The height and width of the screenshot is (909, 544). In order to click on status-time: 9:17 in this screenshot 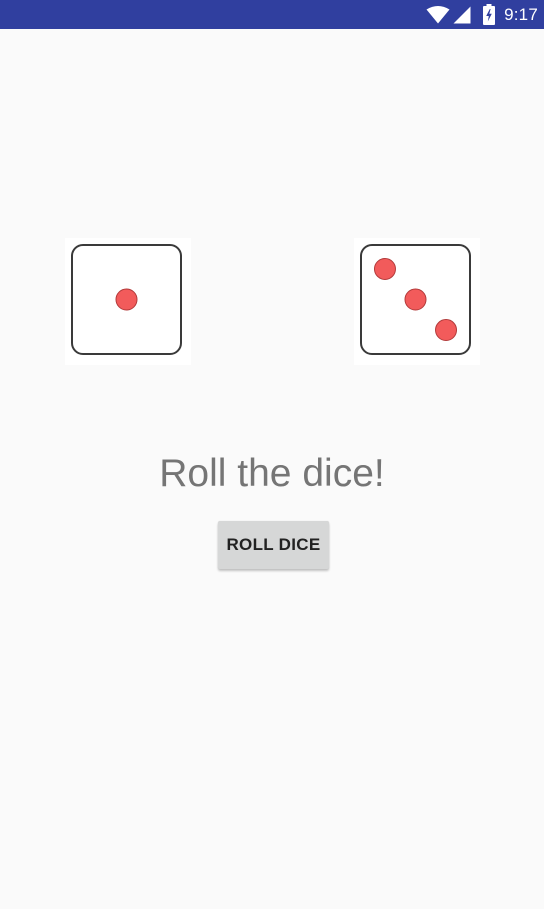, I will do `click(521, 14)`.